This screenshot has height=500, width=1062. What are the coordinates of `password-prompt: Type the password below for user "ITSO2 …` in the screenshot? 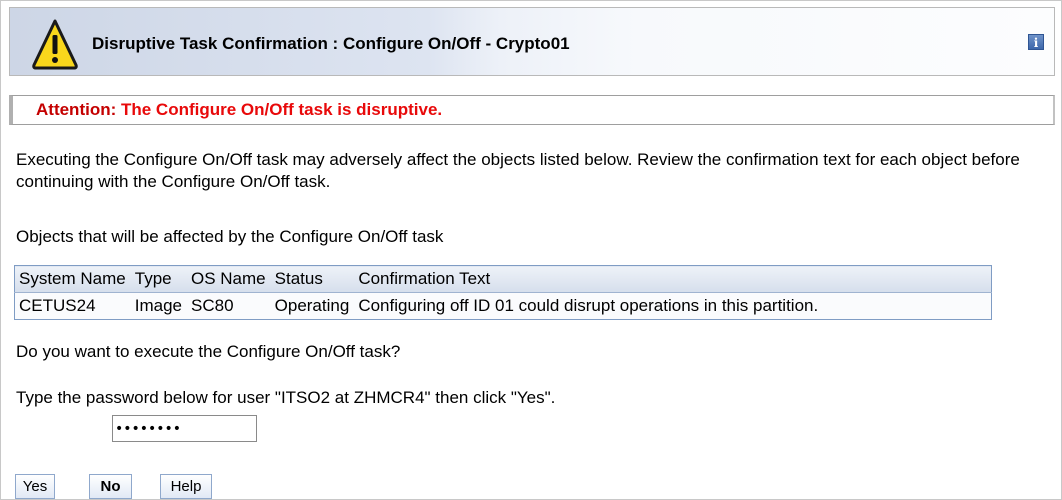 It's located at (286, 397).